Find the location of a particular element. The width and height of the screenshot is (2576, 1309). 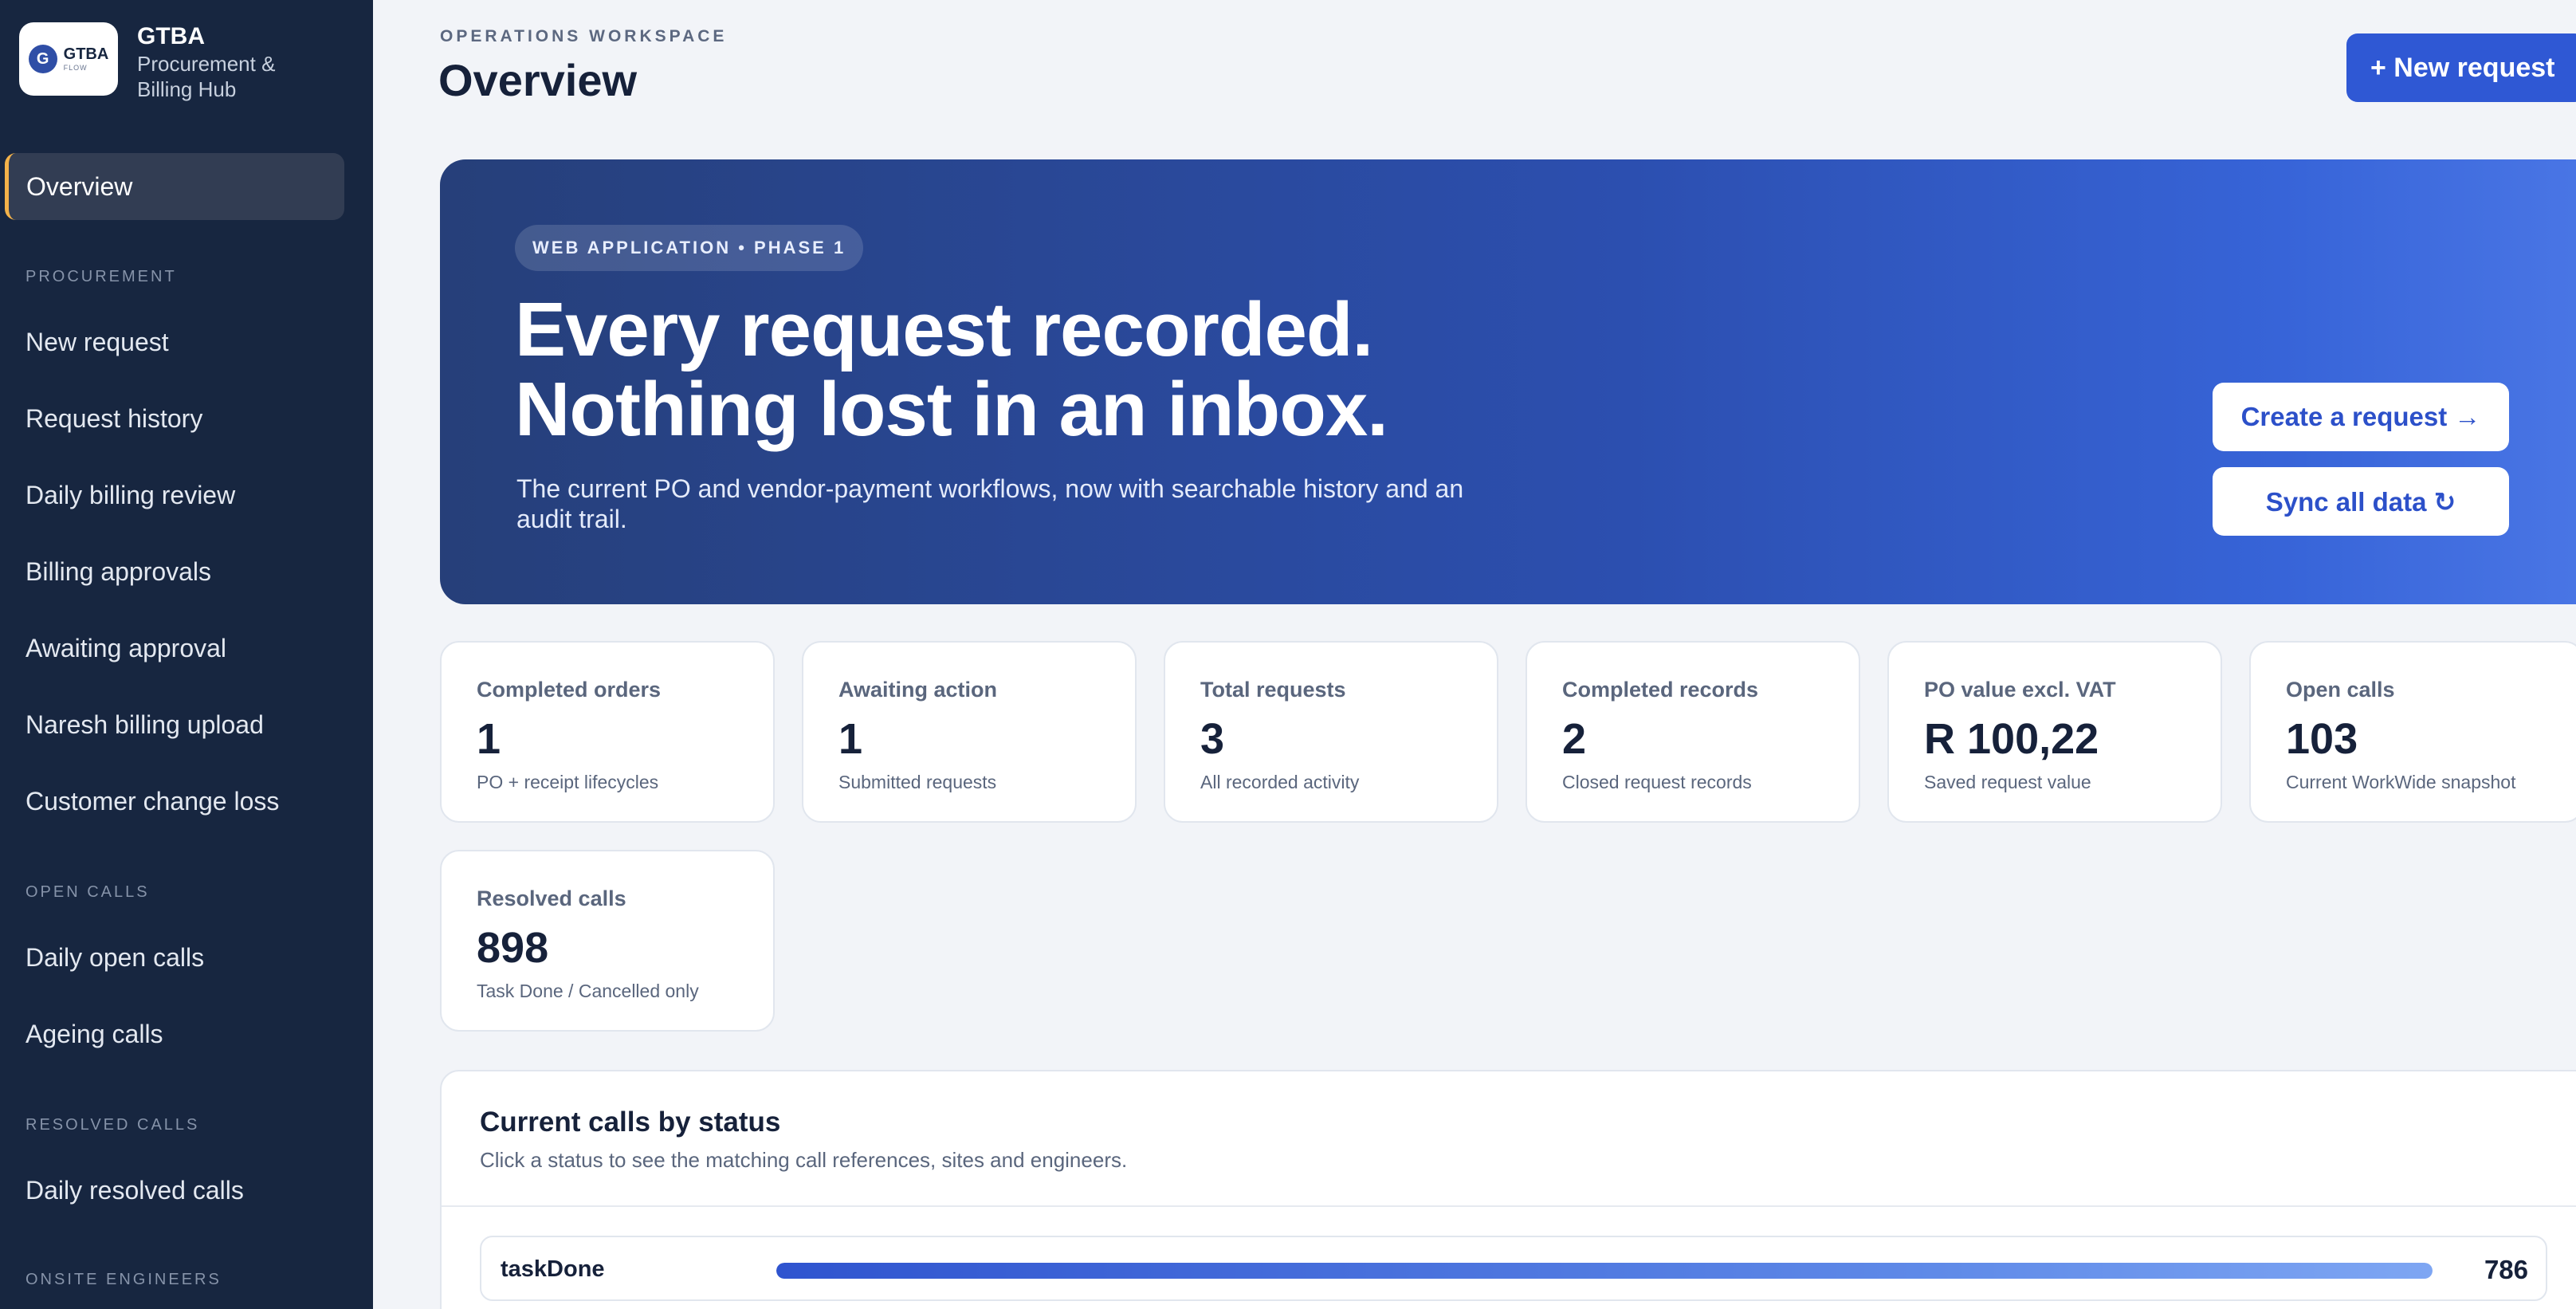

stat-caption: Closed request records is located at coordinates (1657, 782).